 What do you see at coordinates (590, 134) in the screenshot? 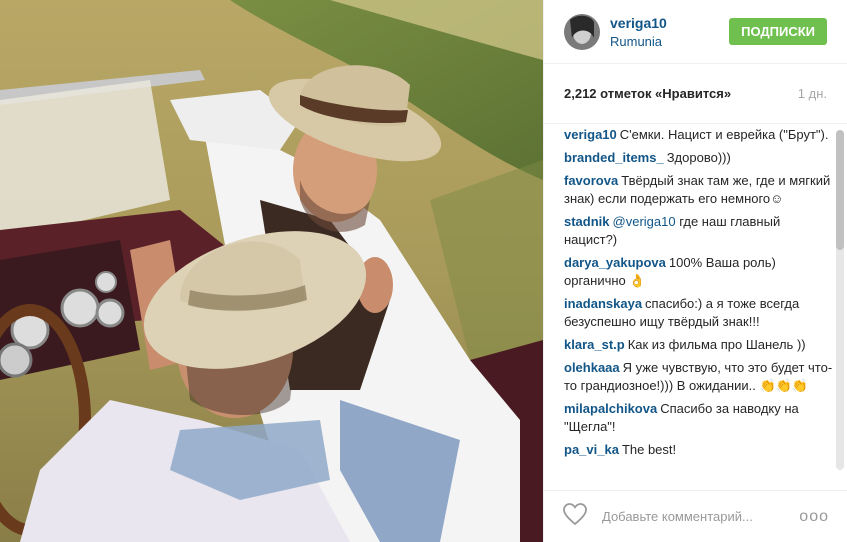
I see `comment-username: veriga10` at bounding box center [590, 134].